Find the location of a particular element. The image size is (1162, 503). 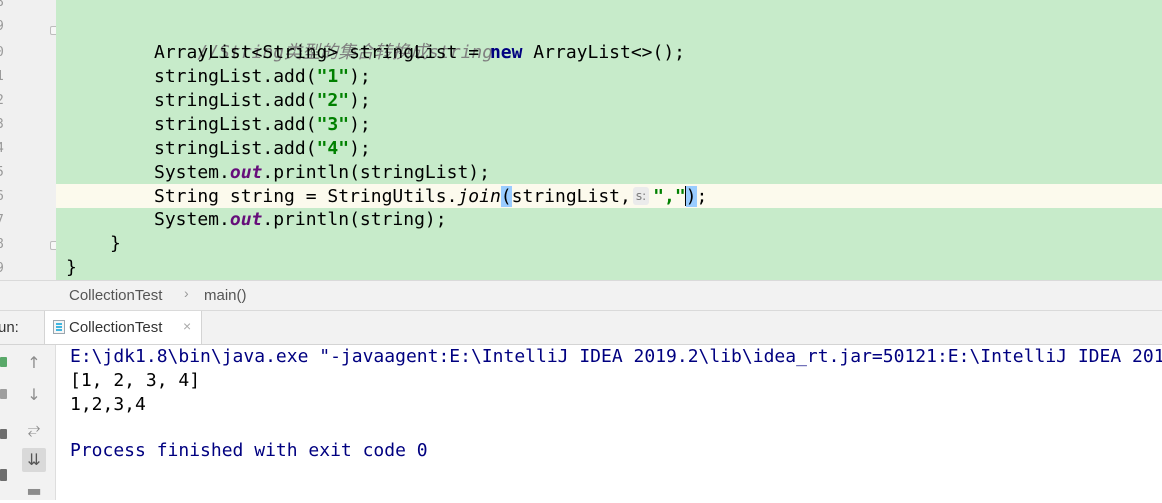

up-arrow-icon: ↑ is located at coordinates (34, 363).